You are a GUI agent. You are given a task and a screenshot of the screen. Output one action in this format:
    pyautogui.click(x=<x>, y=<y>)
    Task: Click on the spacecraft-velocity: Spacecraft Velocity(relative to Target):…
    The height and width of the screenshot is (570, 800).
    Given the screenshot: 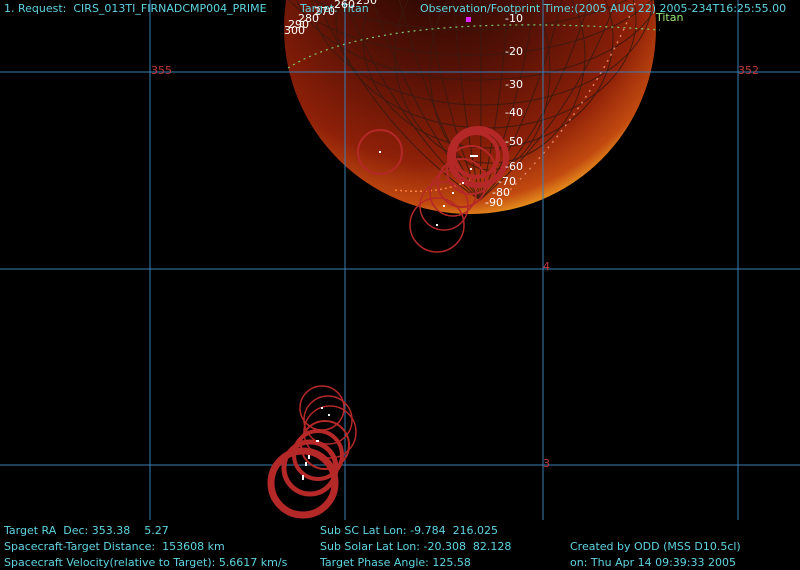 What is the action you would take?
    pyautogui.click(x=146, y=562)
    